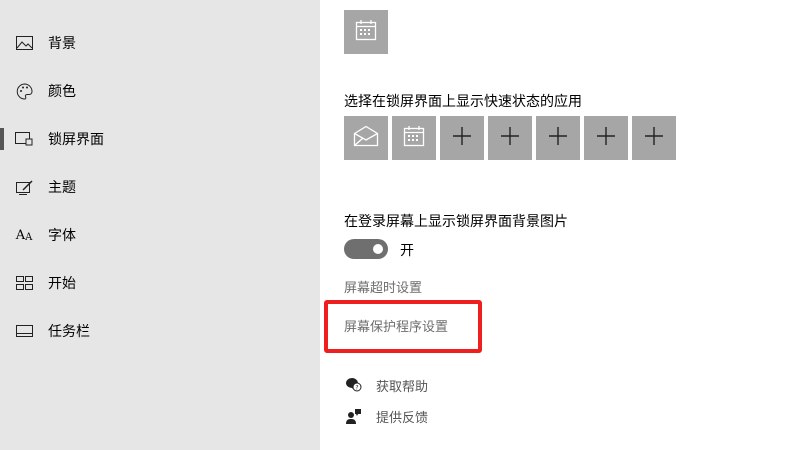  I want to click on sidebar-item-label: 锁屏界面, so click(76, 140).